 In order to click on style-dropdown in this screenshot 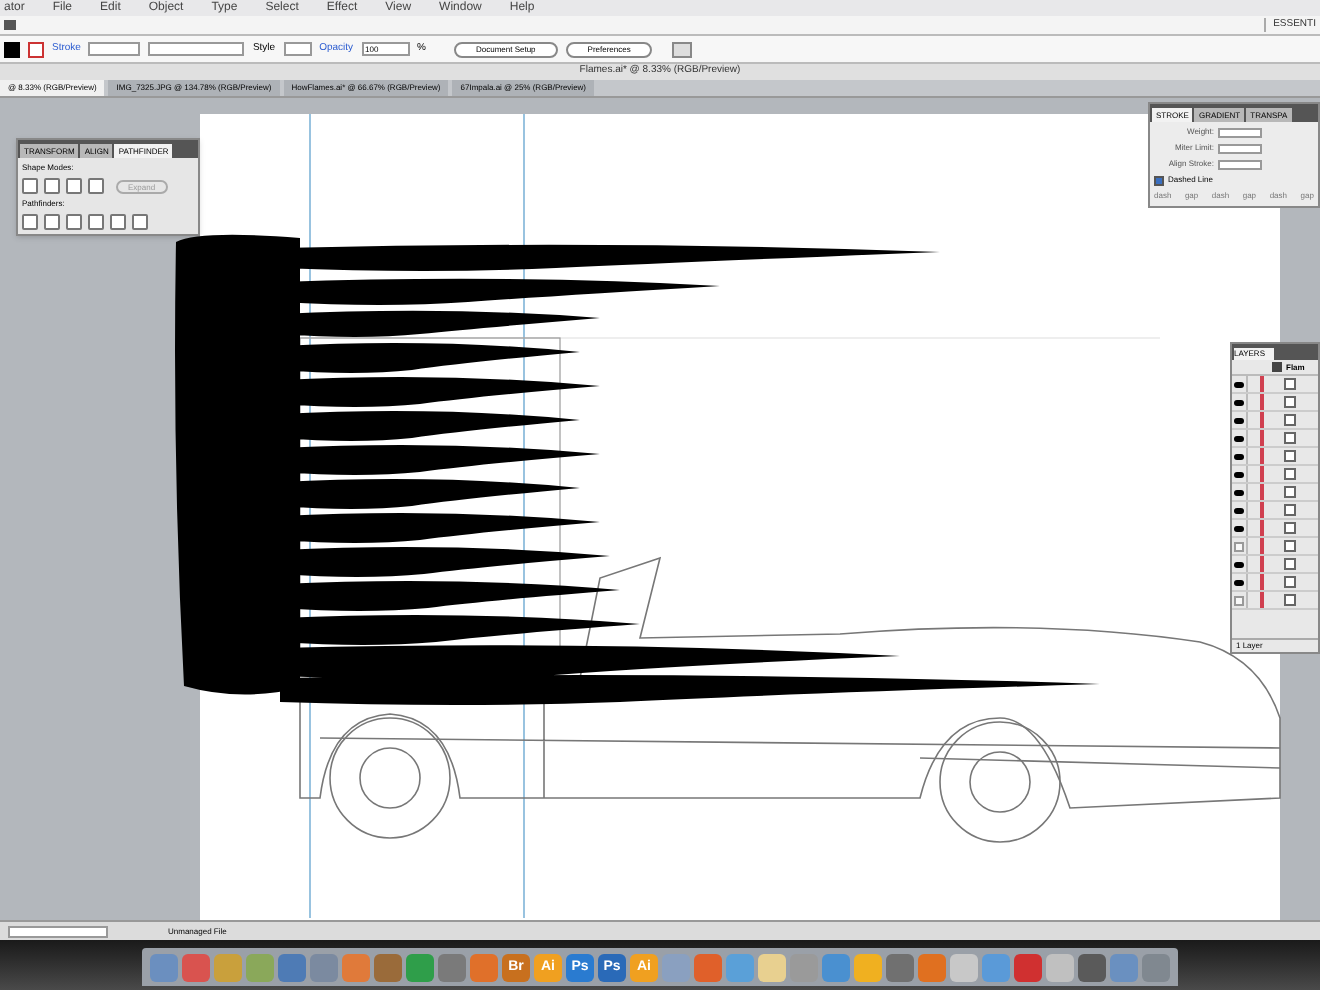, I will do `click(297, 49)`.